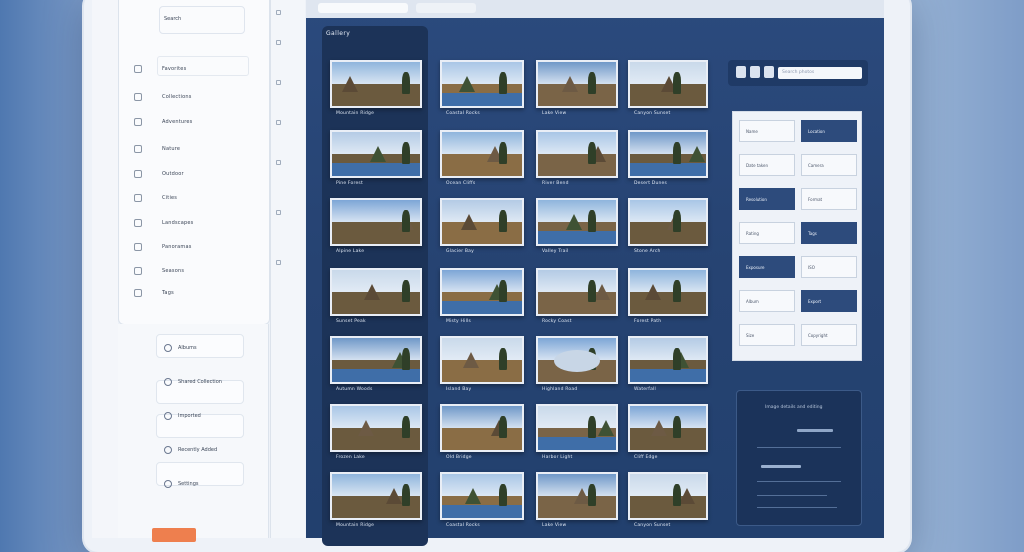 This screenshot has height=552, width=1024. I want to click on primary-action-button, so click(174, 535).